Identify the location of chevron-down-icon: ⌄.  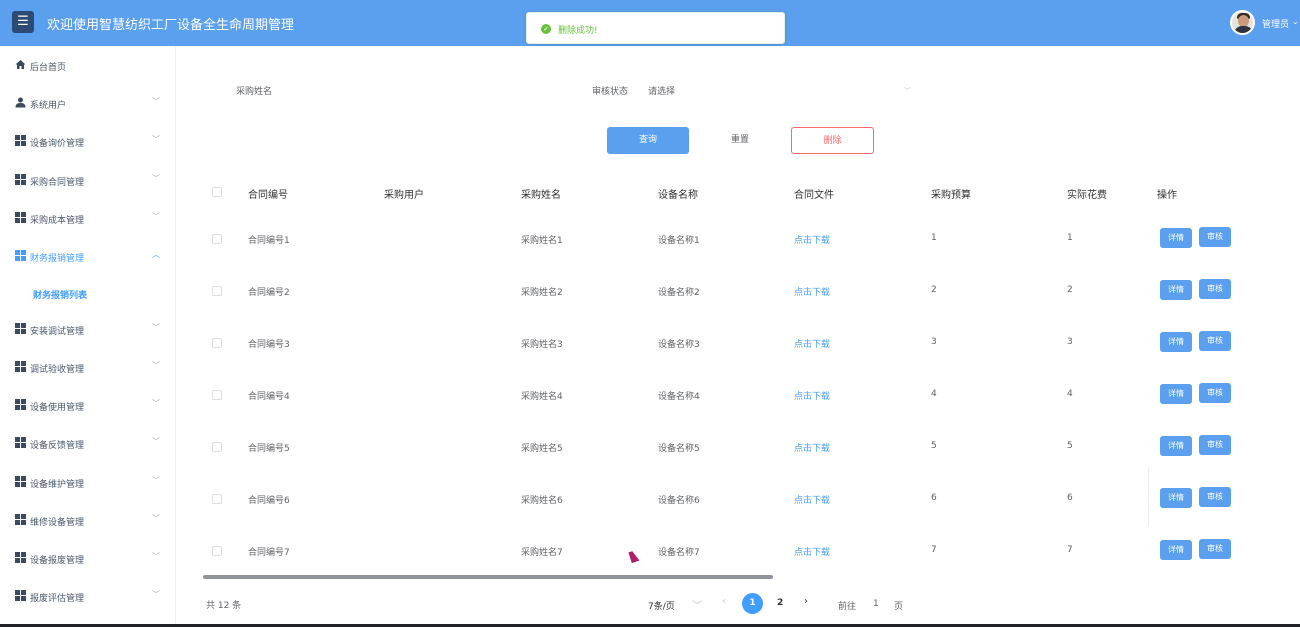
(1295, 21).